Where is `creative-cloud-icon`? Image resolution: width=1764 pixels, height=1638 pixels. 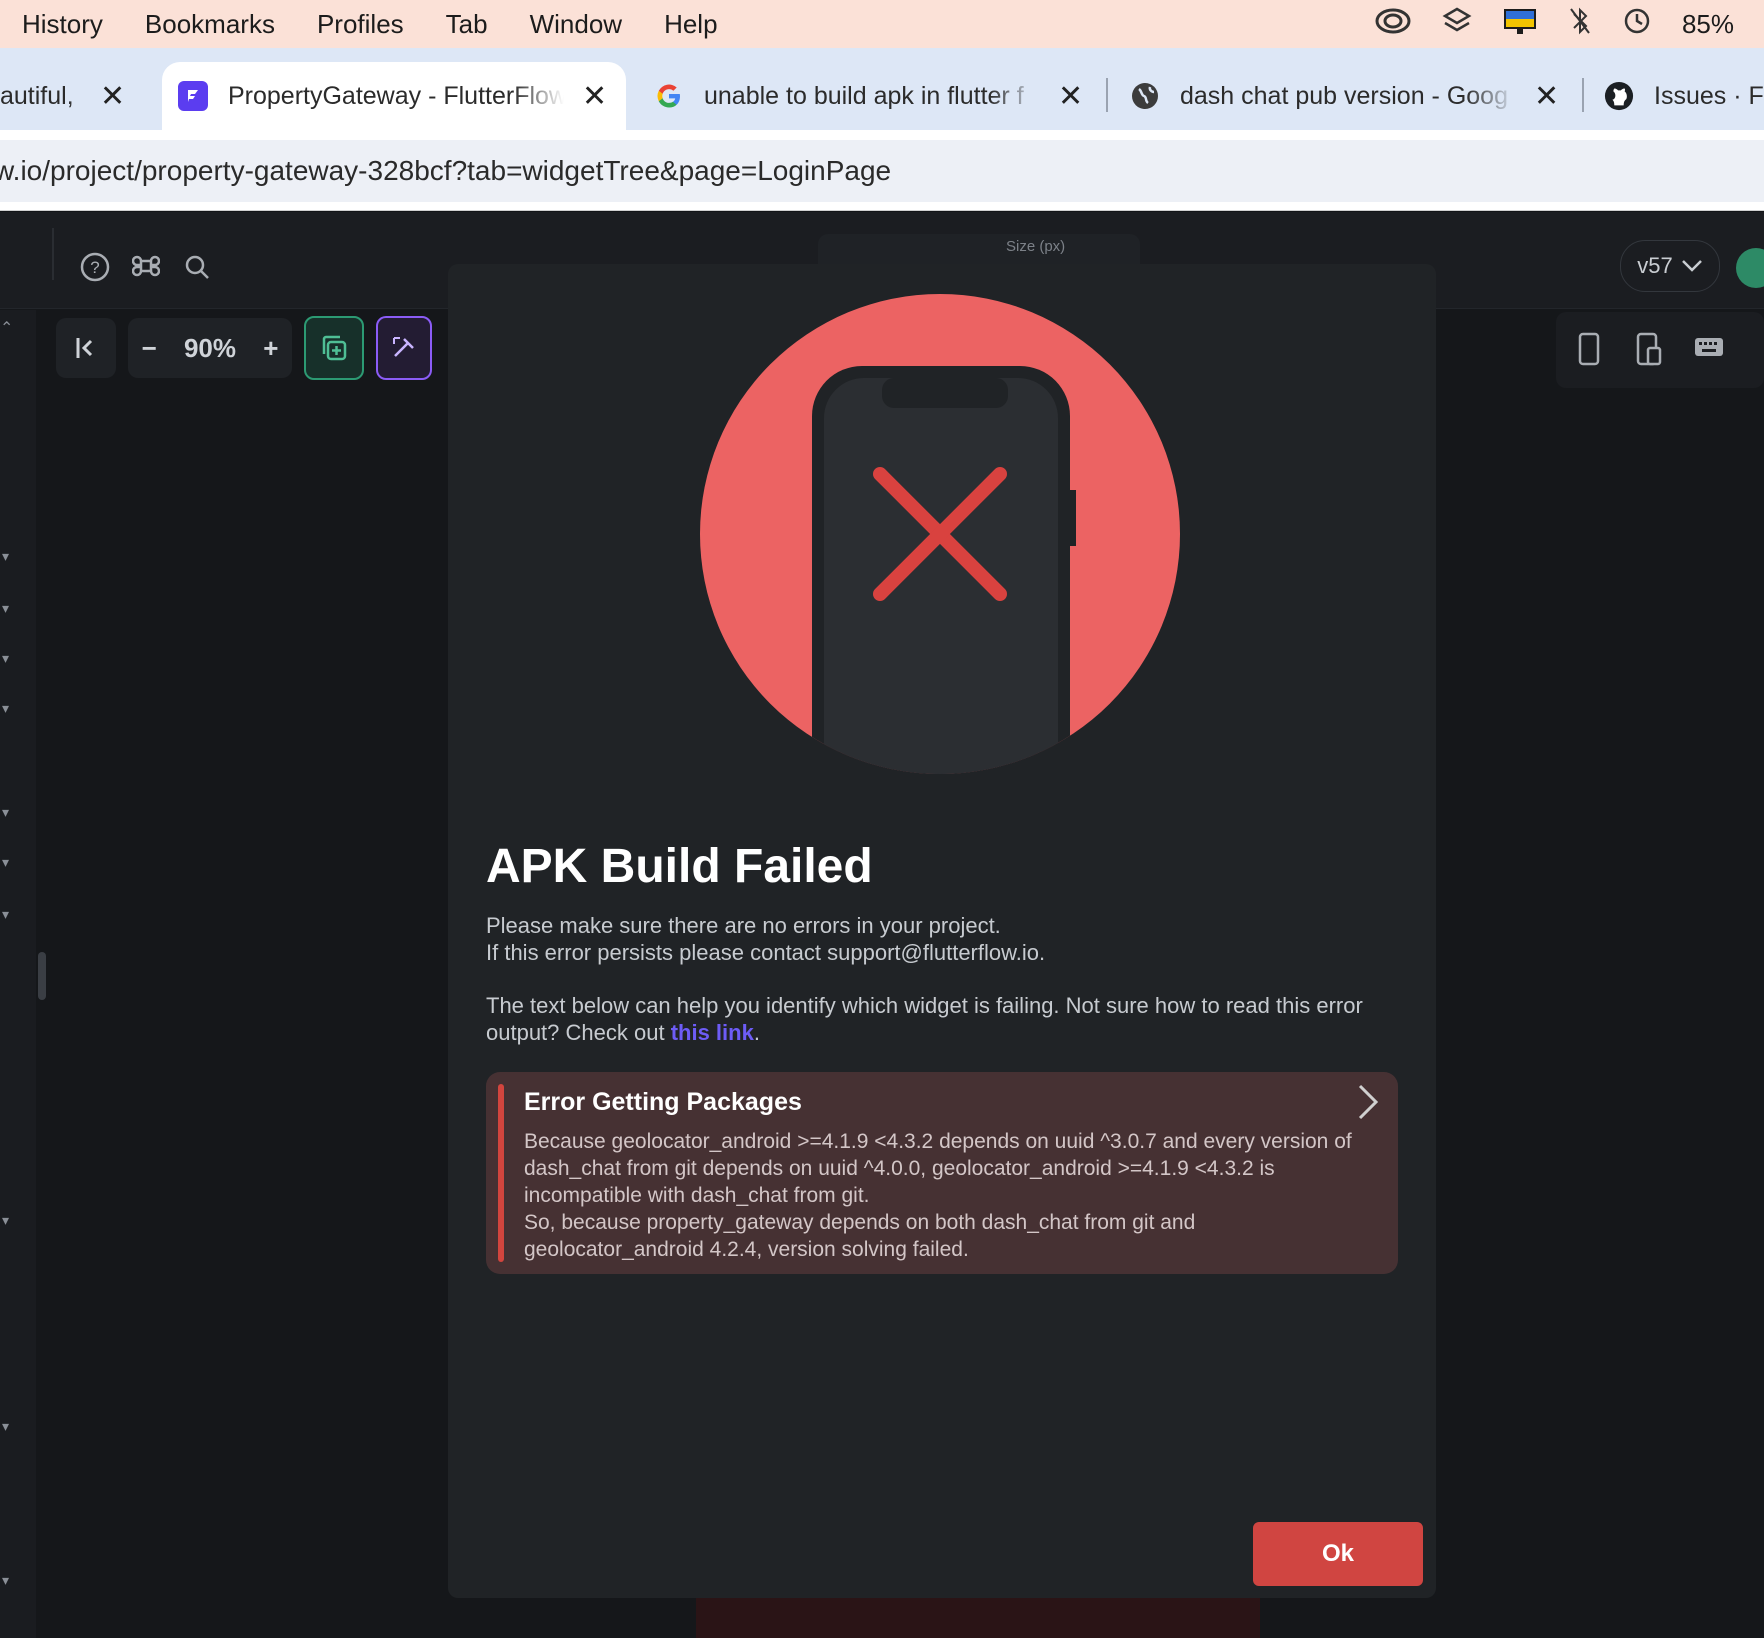 creative-cloud-icon is located at coordinates (1393, 24).